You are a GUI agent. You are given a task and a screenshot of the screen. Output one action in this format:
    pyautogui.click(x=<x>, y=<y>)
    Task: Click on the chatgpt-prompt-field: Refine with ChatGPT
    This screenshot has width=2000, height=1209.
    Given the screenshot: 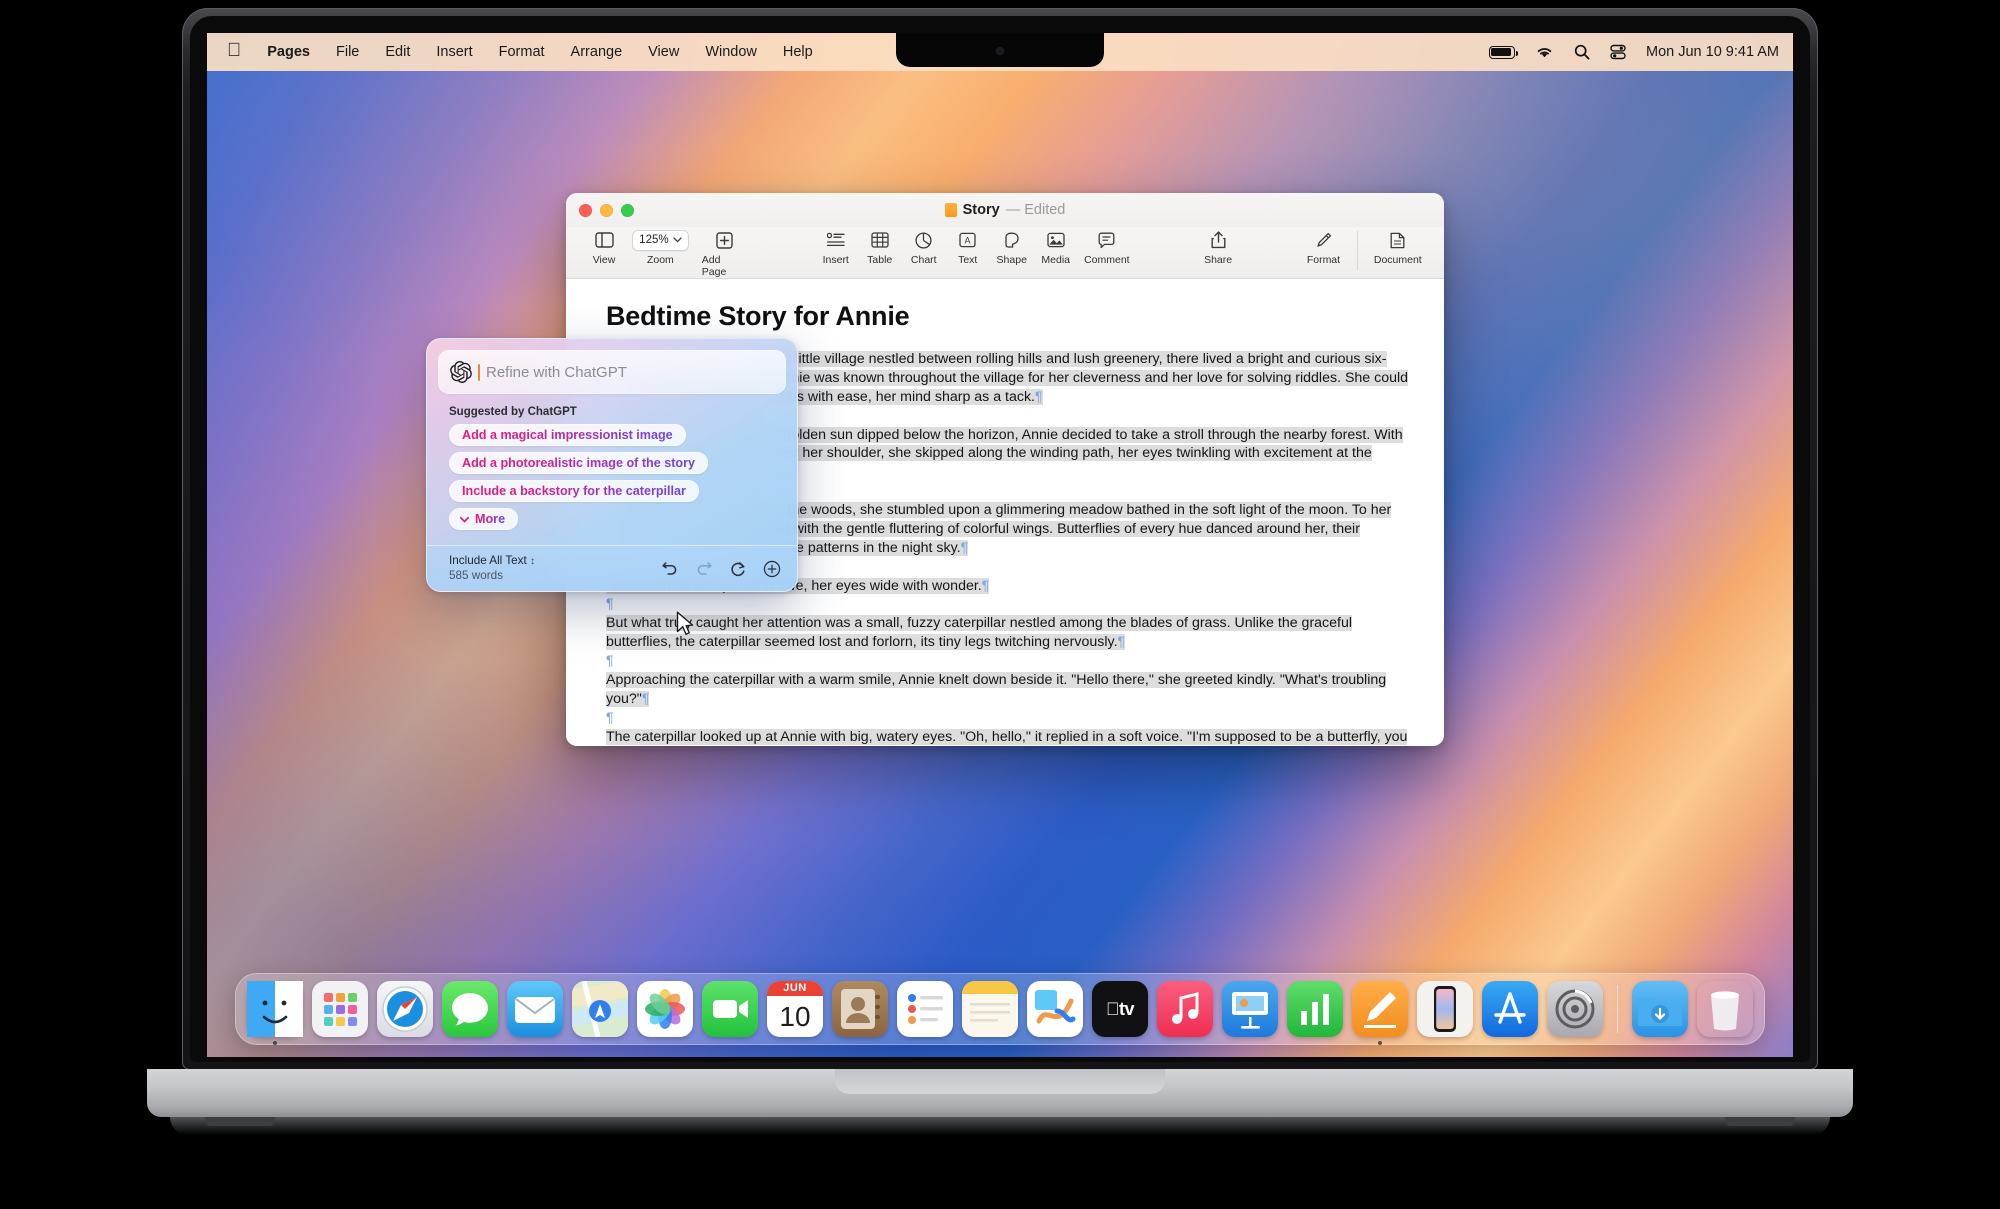 What is the action you would take?
    pyautogui.click(x=612, y=372)
    